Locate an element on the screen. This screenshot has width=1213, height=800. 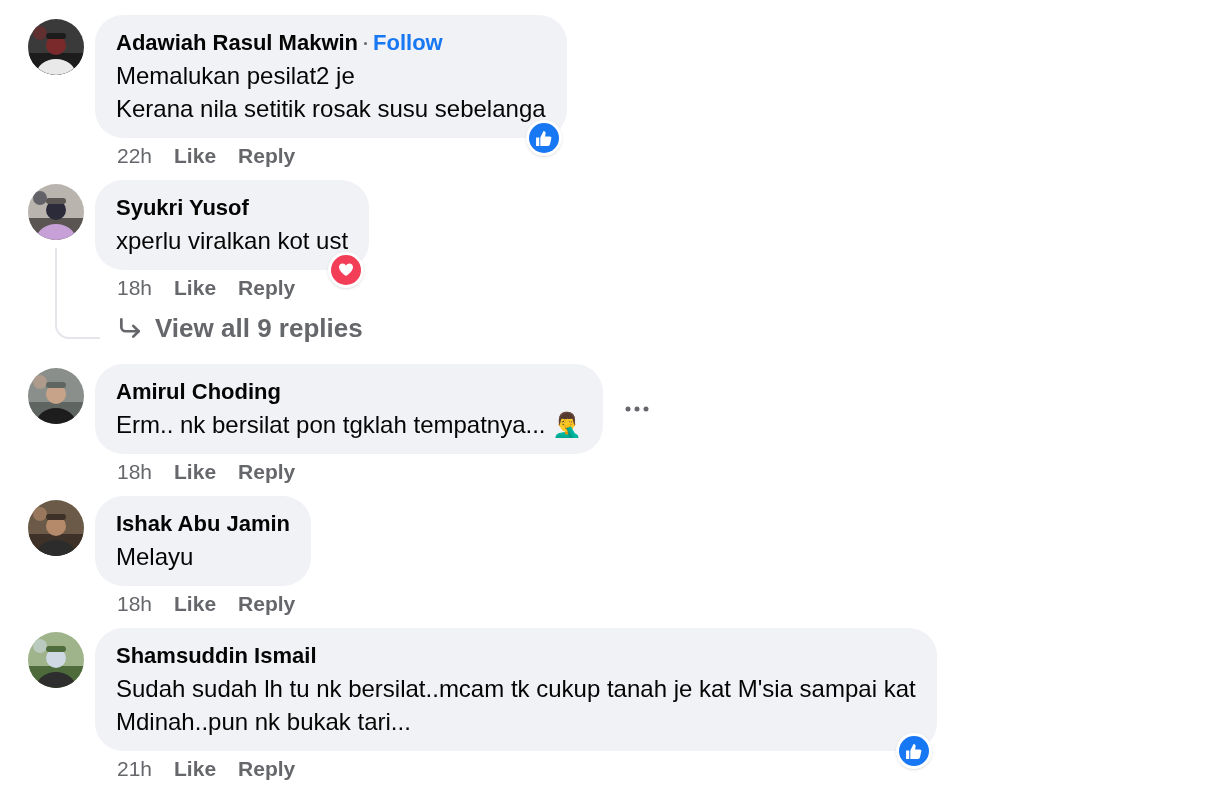
author-name: Shamsuddin Ismail is located at coordinates (216, 656).